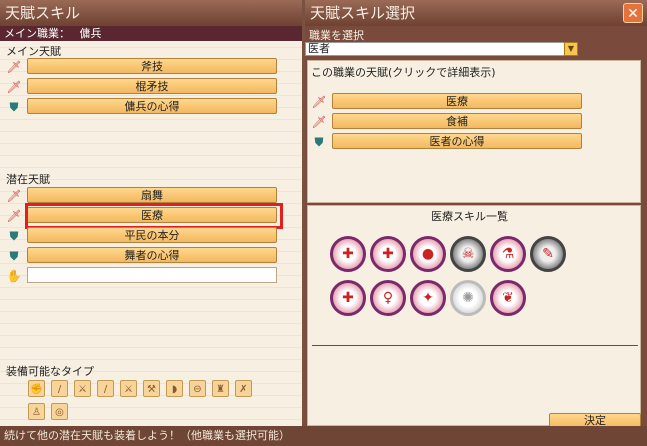  Describe the element at coordinates (151, 13) in the screenshot. I see `panel-title: 天賦スキル` at that location.